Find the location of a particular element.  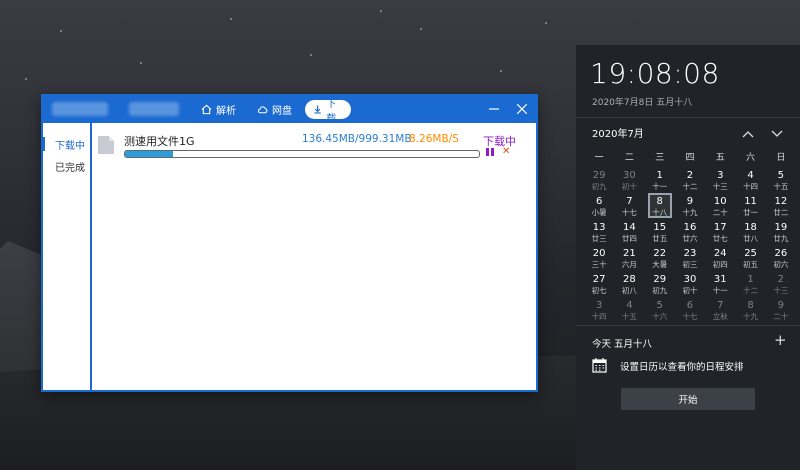

sidebar-item-downloading: 下载中 is located at coordinates (66, 144).